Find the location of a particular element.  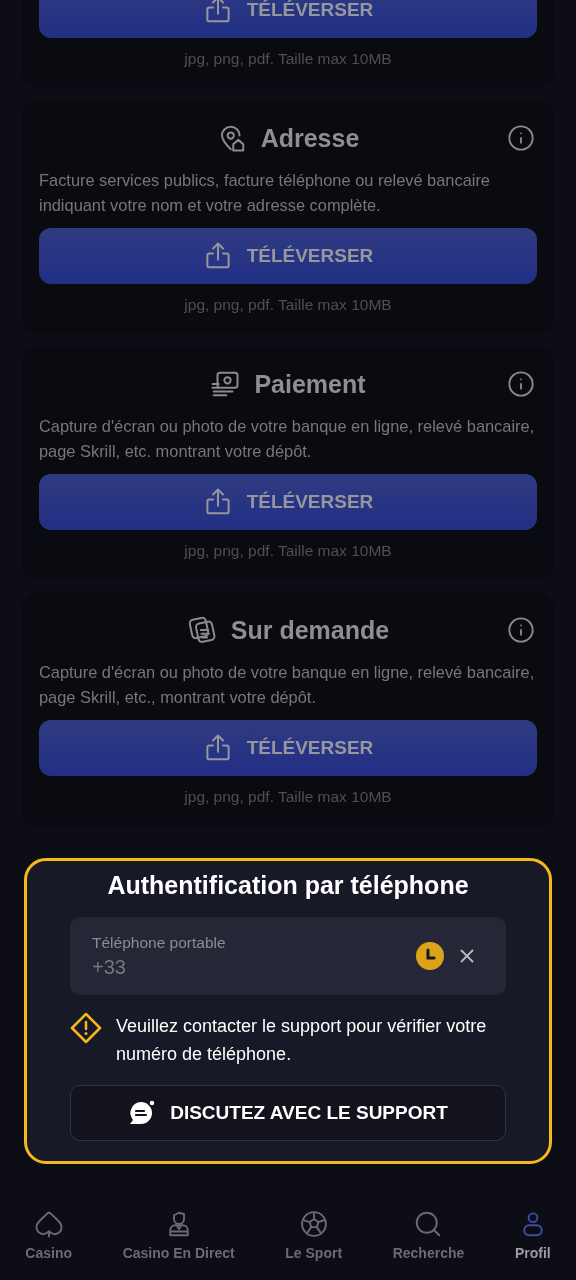

card-description: Capture d'écran ou photo de votre banque en ligne, relevé bancaire, page Skrill, etc., montrant votre dépôt. is located at coordinates (287, 685).